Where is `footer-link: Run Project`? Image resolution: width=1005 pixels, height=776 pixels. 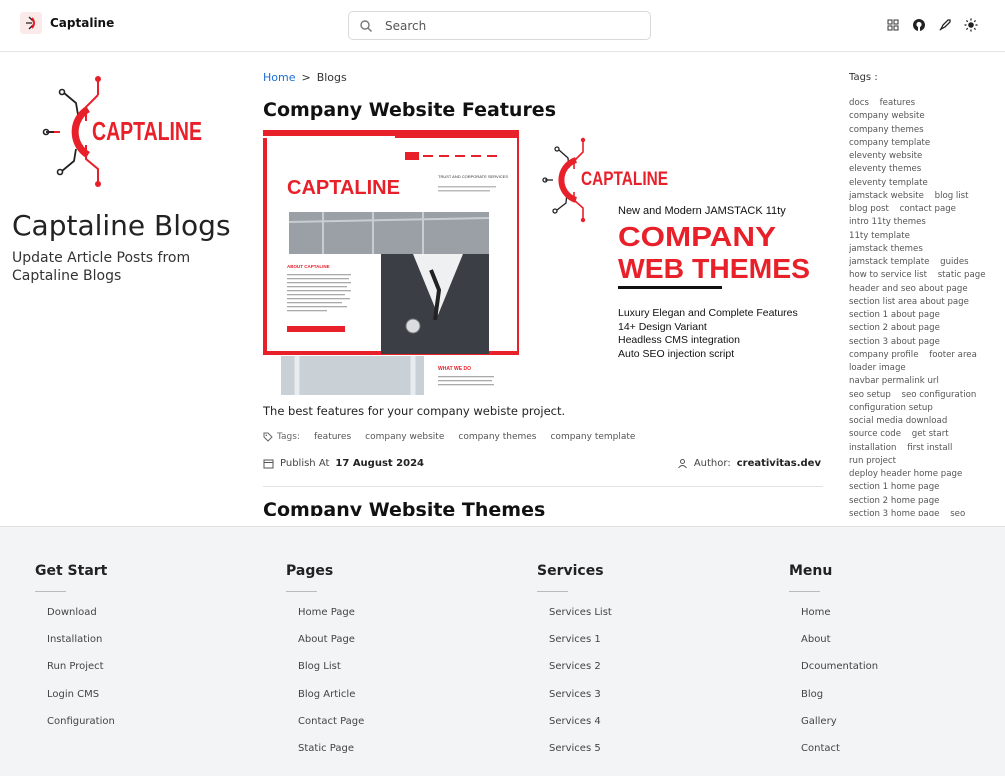 footer-link: Run Project is located at coordinates (141, 671).